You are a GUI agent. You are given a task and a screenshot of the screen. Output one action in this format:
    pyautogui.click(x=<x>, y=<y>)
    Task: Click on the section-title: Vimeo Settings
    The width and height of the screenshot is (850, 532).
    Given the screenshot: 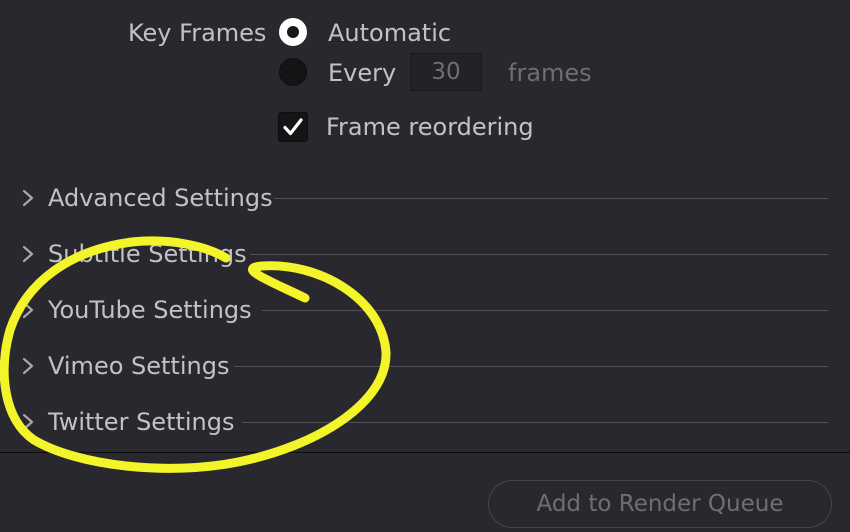 What is the action you would take?
    pyautogui.click(x=139, y=366)
    